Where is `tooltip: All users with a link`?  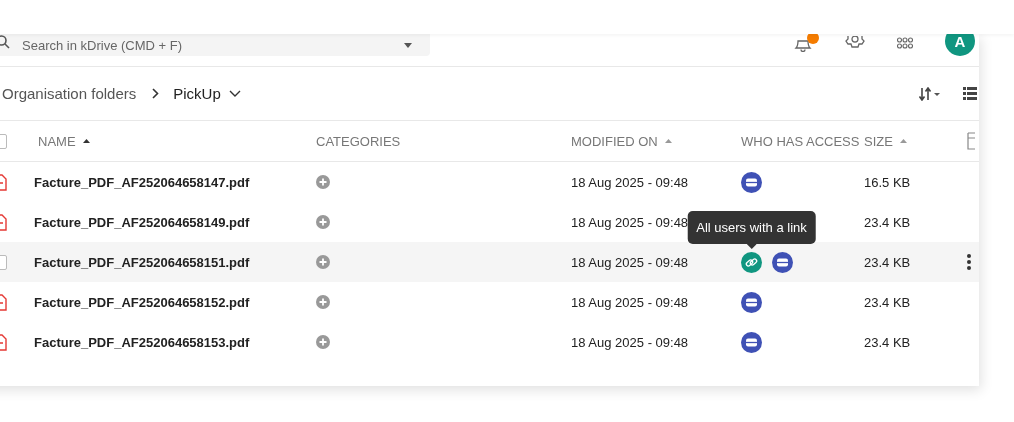 tooltip: All users with a link is located at coordinates (751, 227).